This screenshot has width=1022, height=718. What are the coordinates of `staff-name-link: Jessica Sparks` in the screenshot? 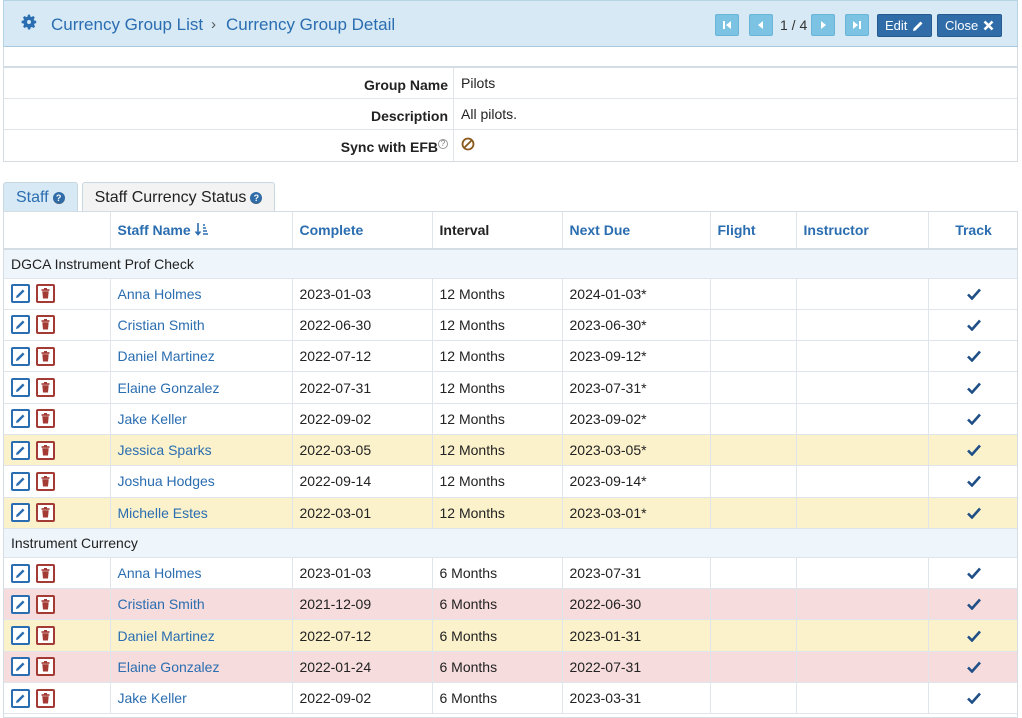 It's located at (165, 450).